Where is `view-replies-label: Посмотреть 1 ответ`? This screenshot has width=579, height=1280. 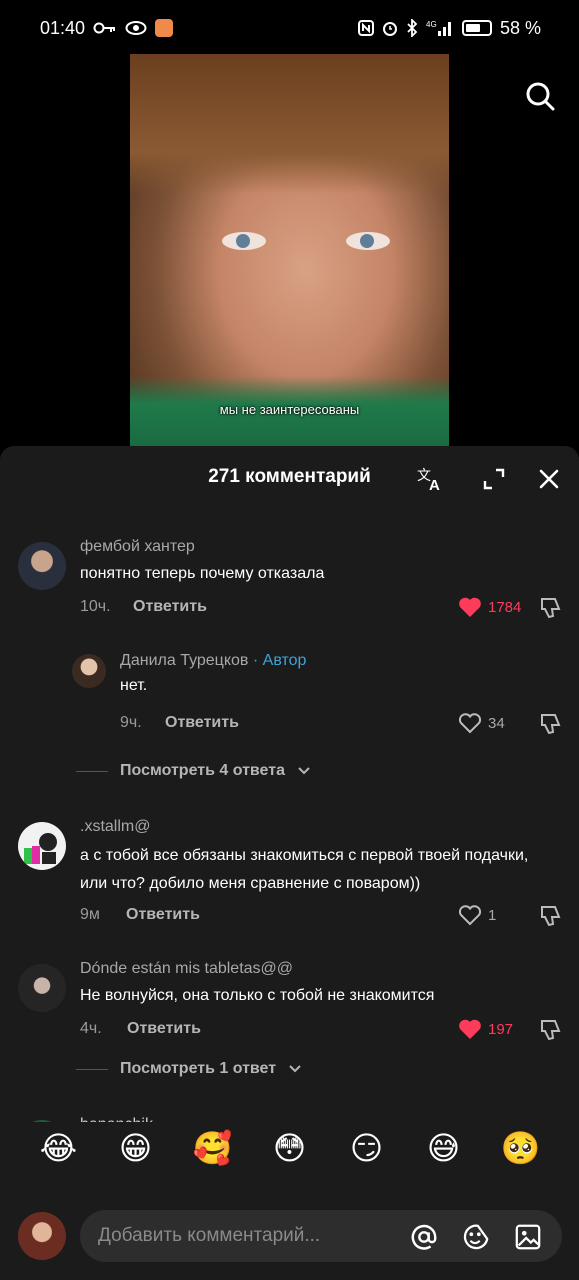
view-replies-label: Посмотреть 1 ответ is located at coordinates (198, 1068).